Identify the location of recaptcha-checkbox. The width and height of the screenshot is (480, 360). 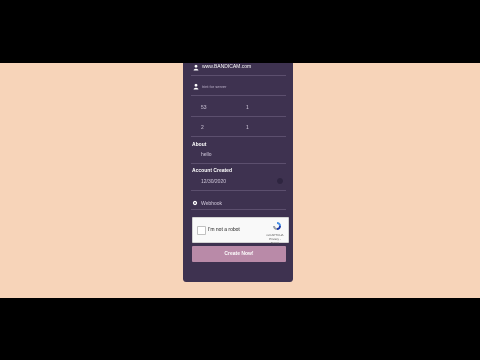
(201, 230).